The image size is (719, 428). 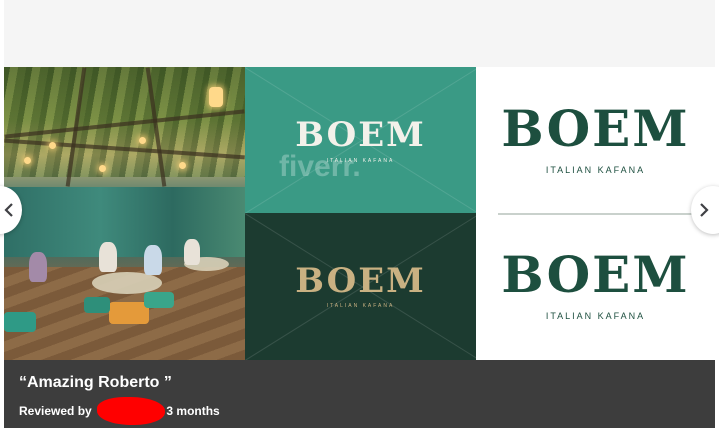 What do you see at coordinates (127, 283) in the screenshot?
I see `photo-table` at bounding box center [127, 283].